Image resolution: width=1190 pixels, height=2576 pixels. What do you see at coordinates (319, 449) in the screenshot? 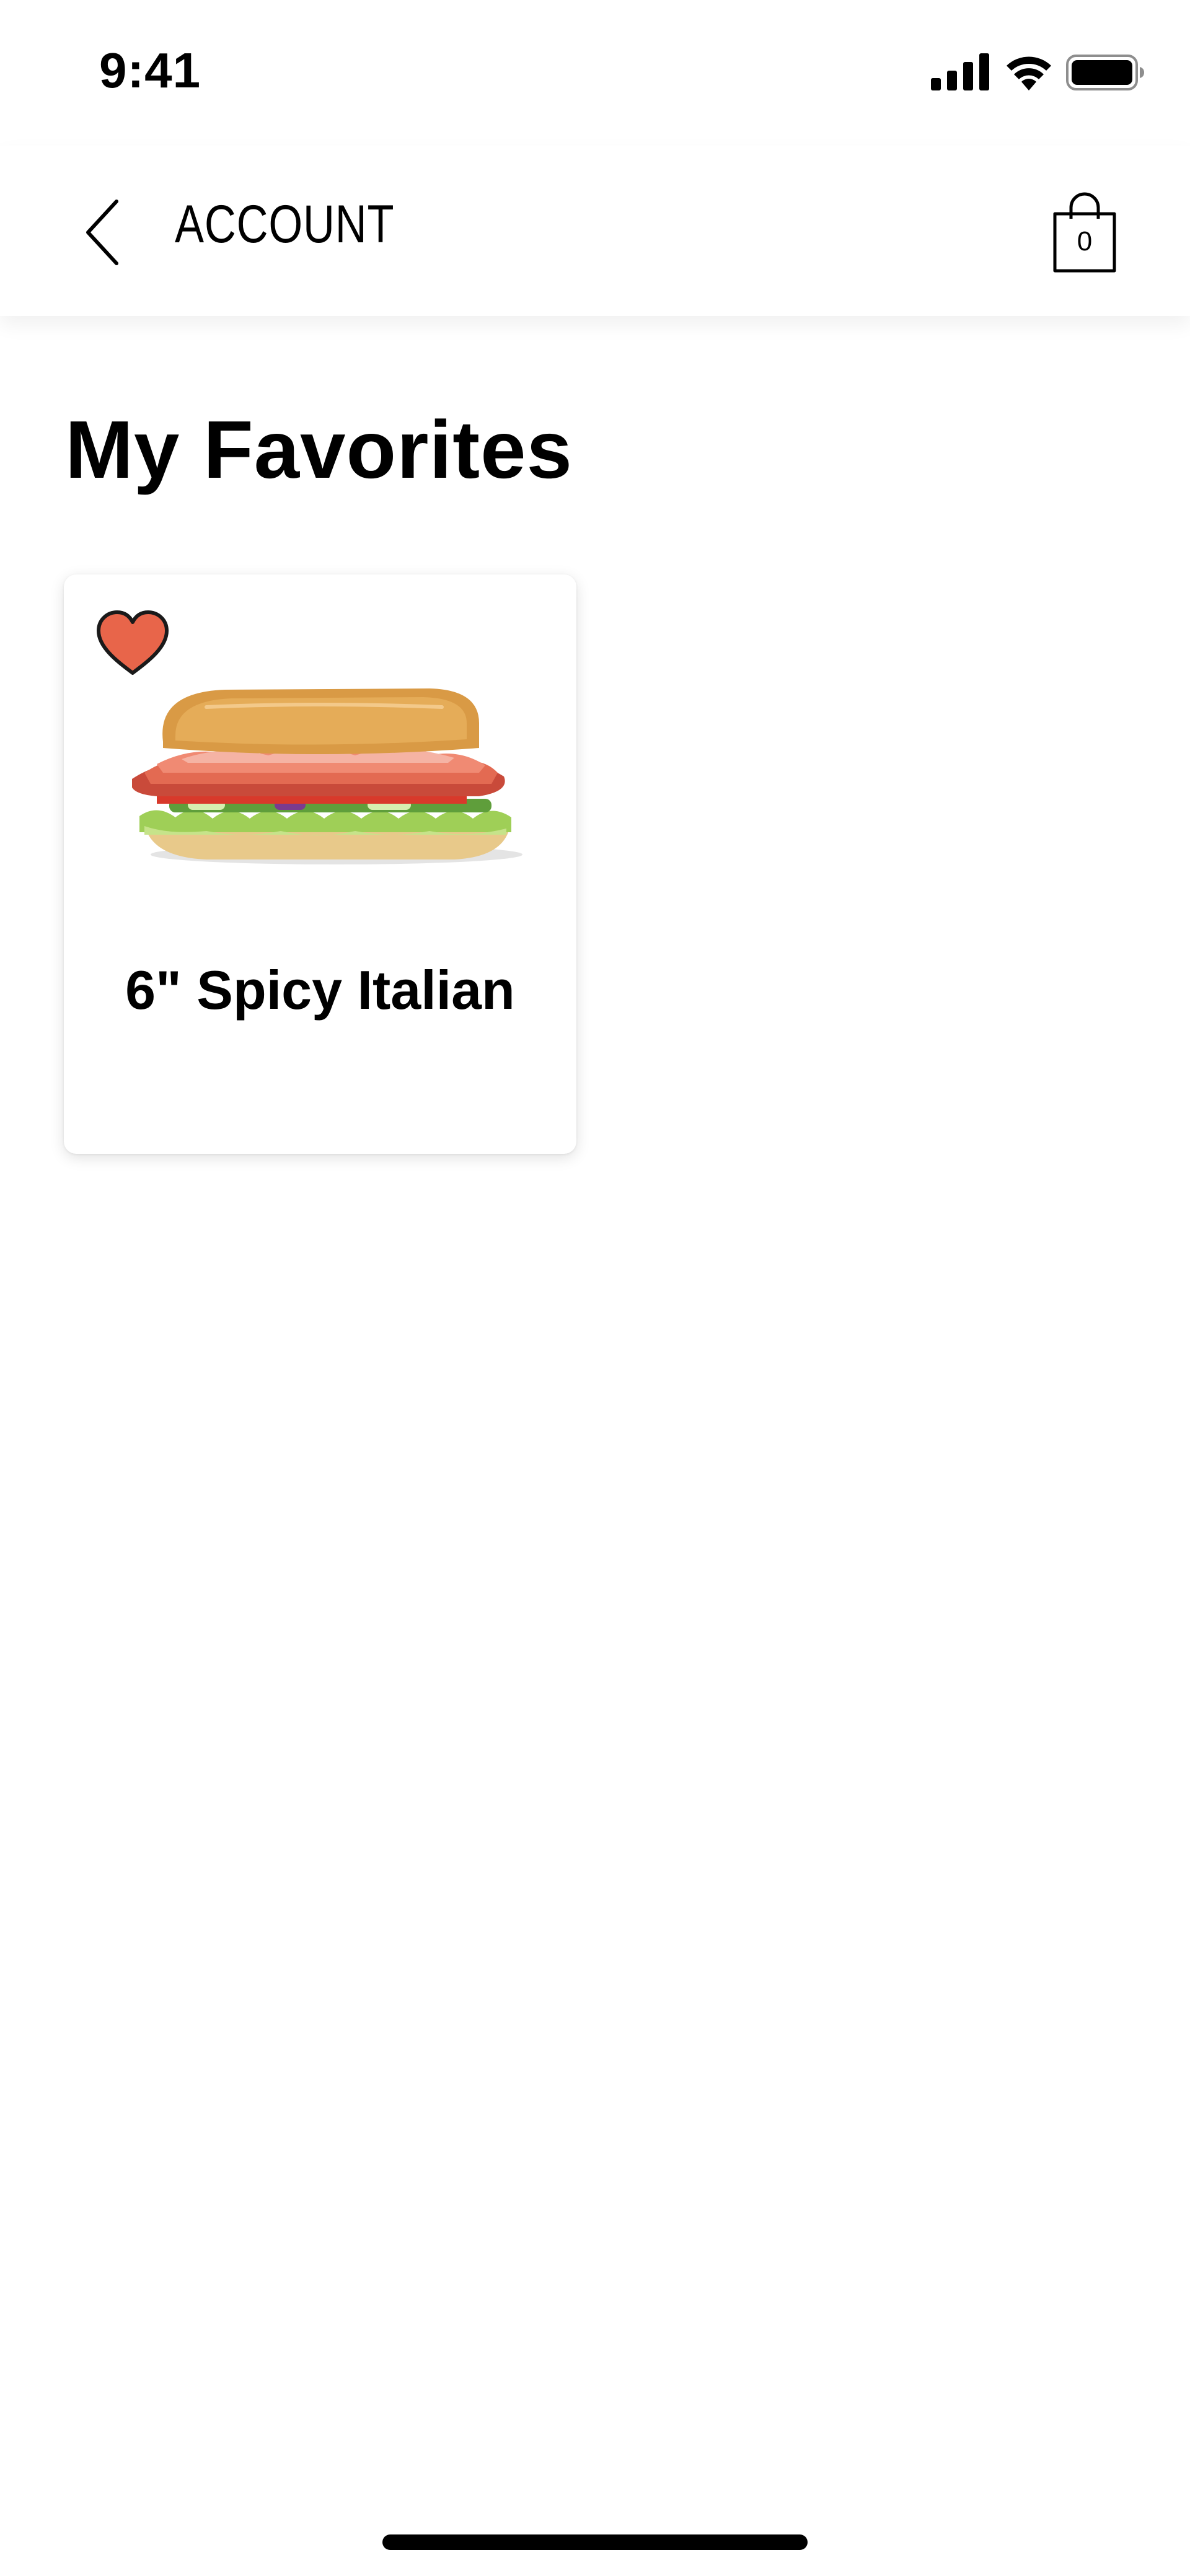
I see `page-title: My Favorites` at bounding box center [319, 449].